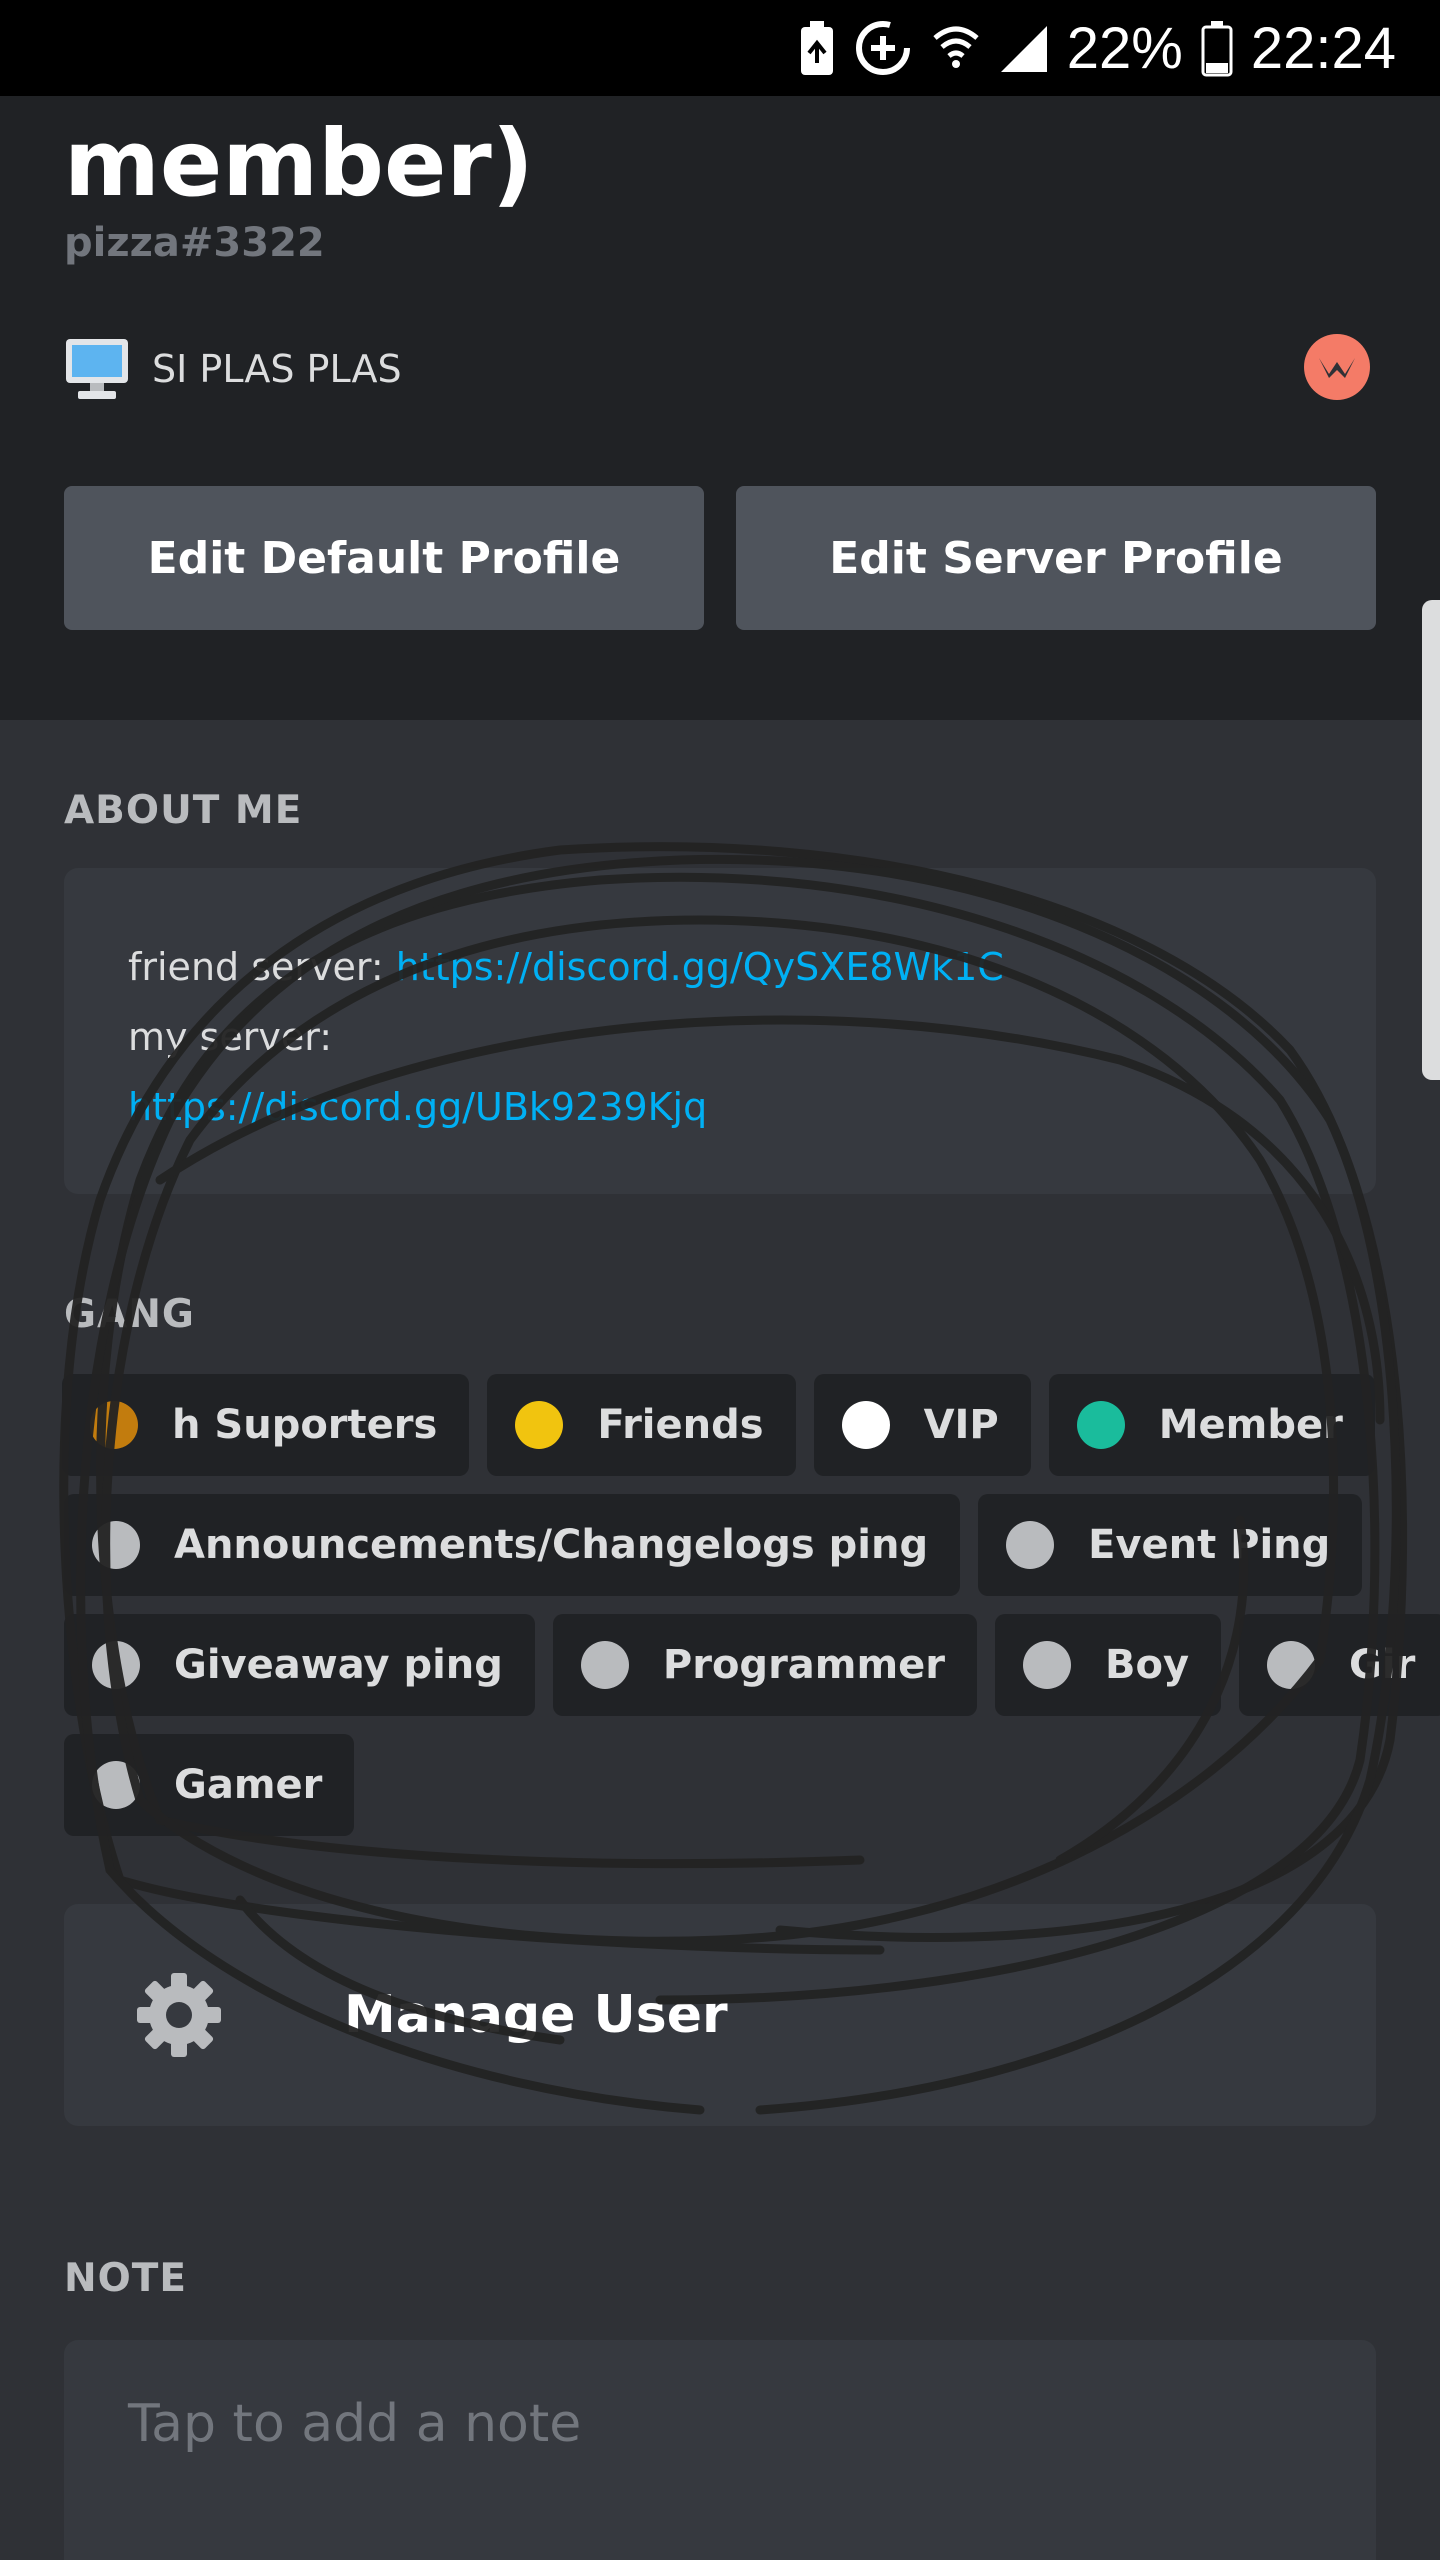  Describe the element at coordinates (194, 243) in the screenshot. I see `user-tag: pizza#3322` at that location.